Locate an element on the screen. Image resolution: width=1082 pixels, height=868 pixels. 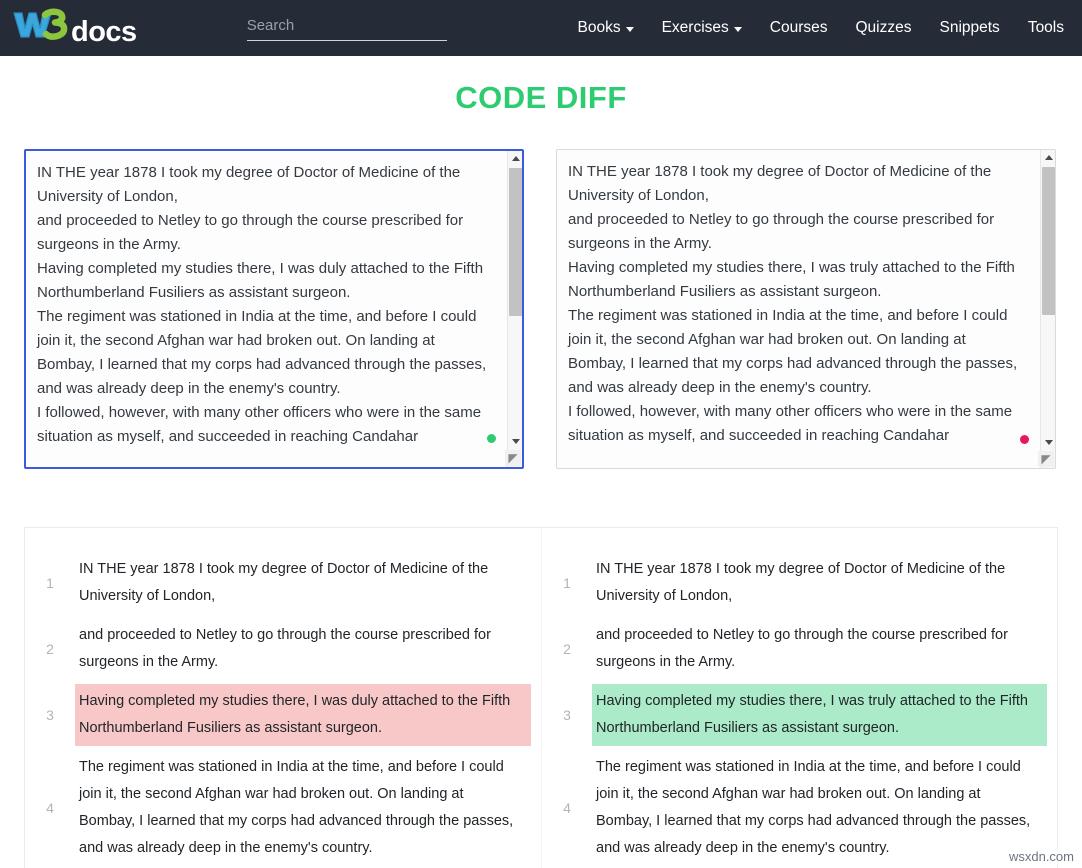
right-status-dot is located at coordinates (1024, 439).